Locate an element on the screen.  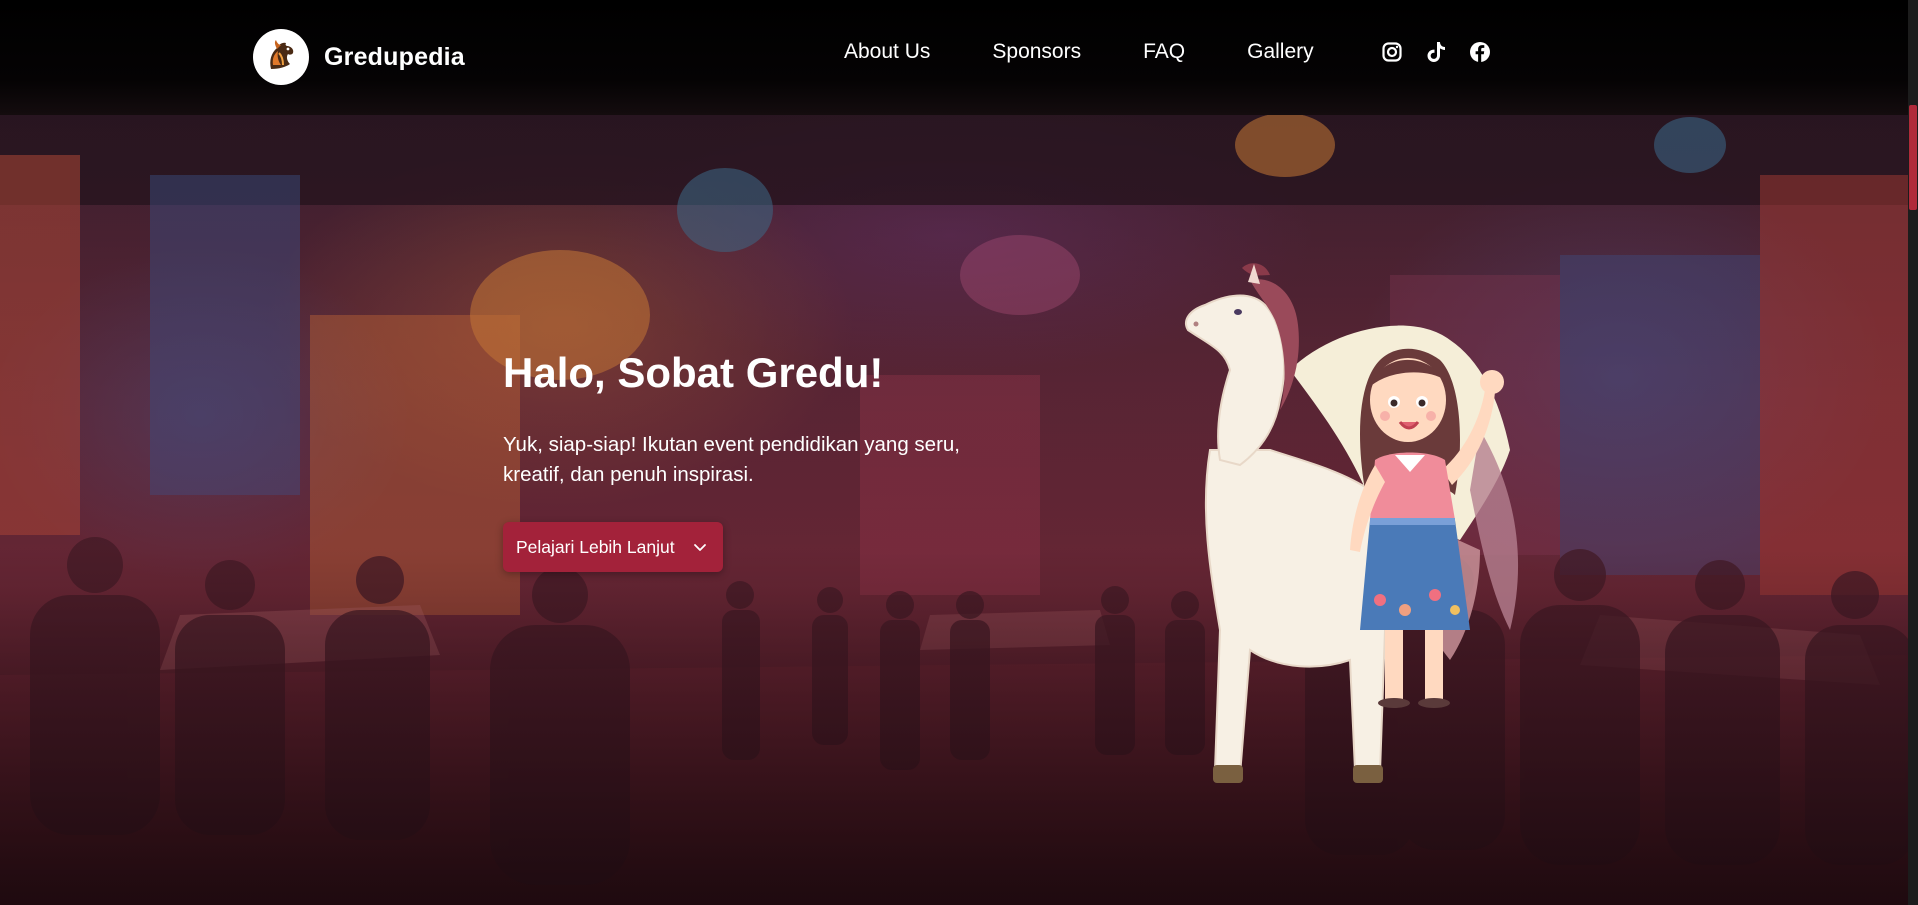
hero-title: Halo, Sobat Gredu! is located at coordinates (693, 372).